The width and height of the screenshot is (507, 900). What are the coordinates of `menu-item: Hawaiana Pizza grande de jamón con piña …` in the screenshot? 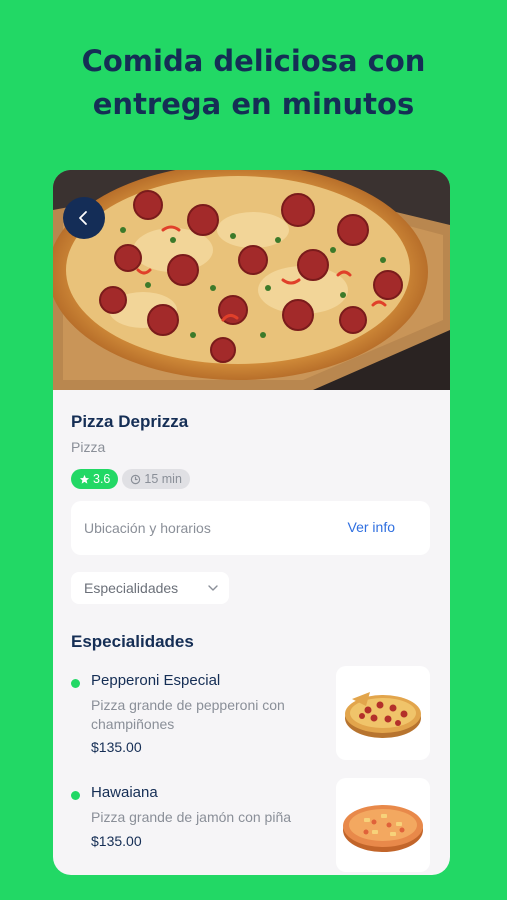 It's located at (250, 825).